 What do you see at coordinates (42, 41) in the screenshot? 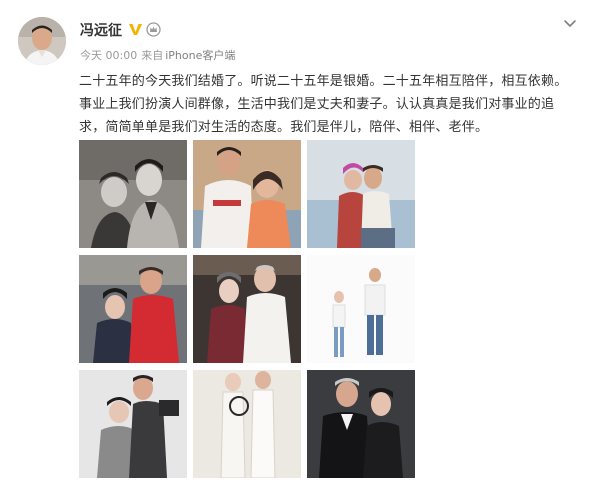
I see `avatar` at bounding box center [42, 41].